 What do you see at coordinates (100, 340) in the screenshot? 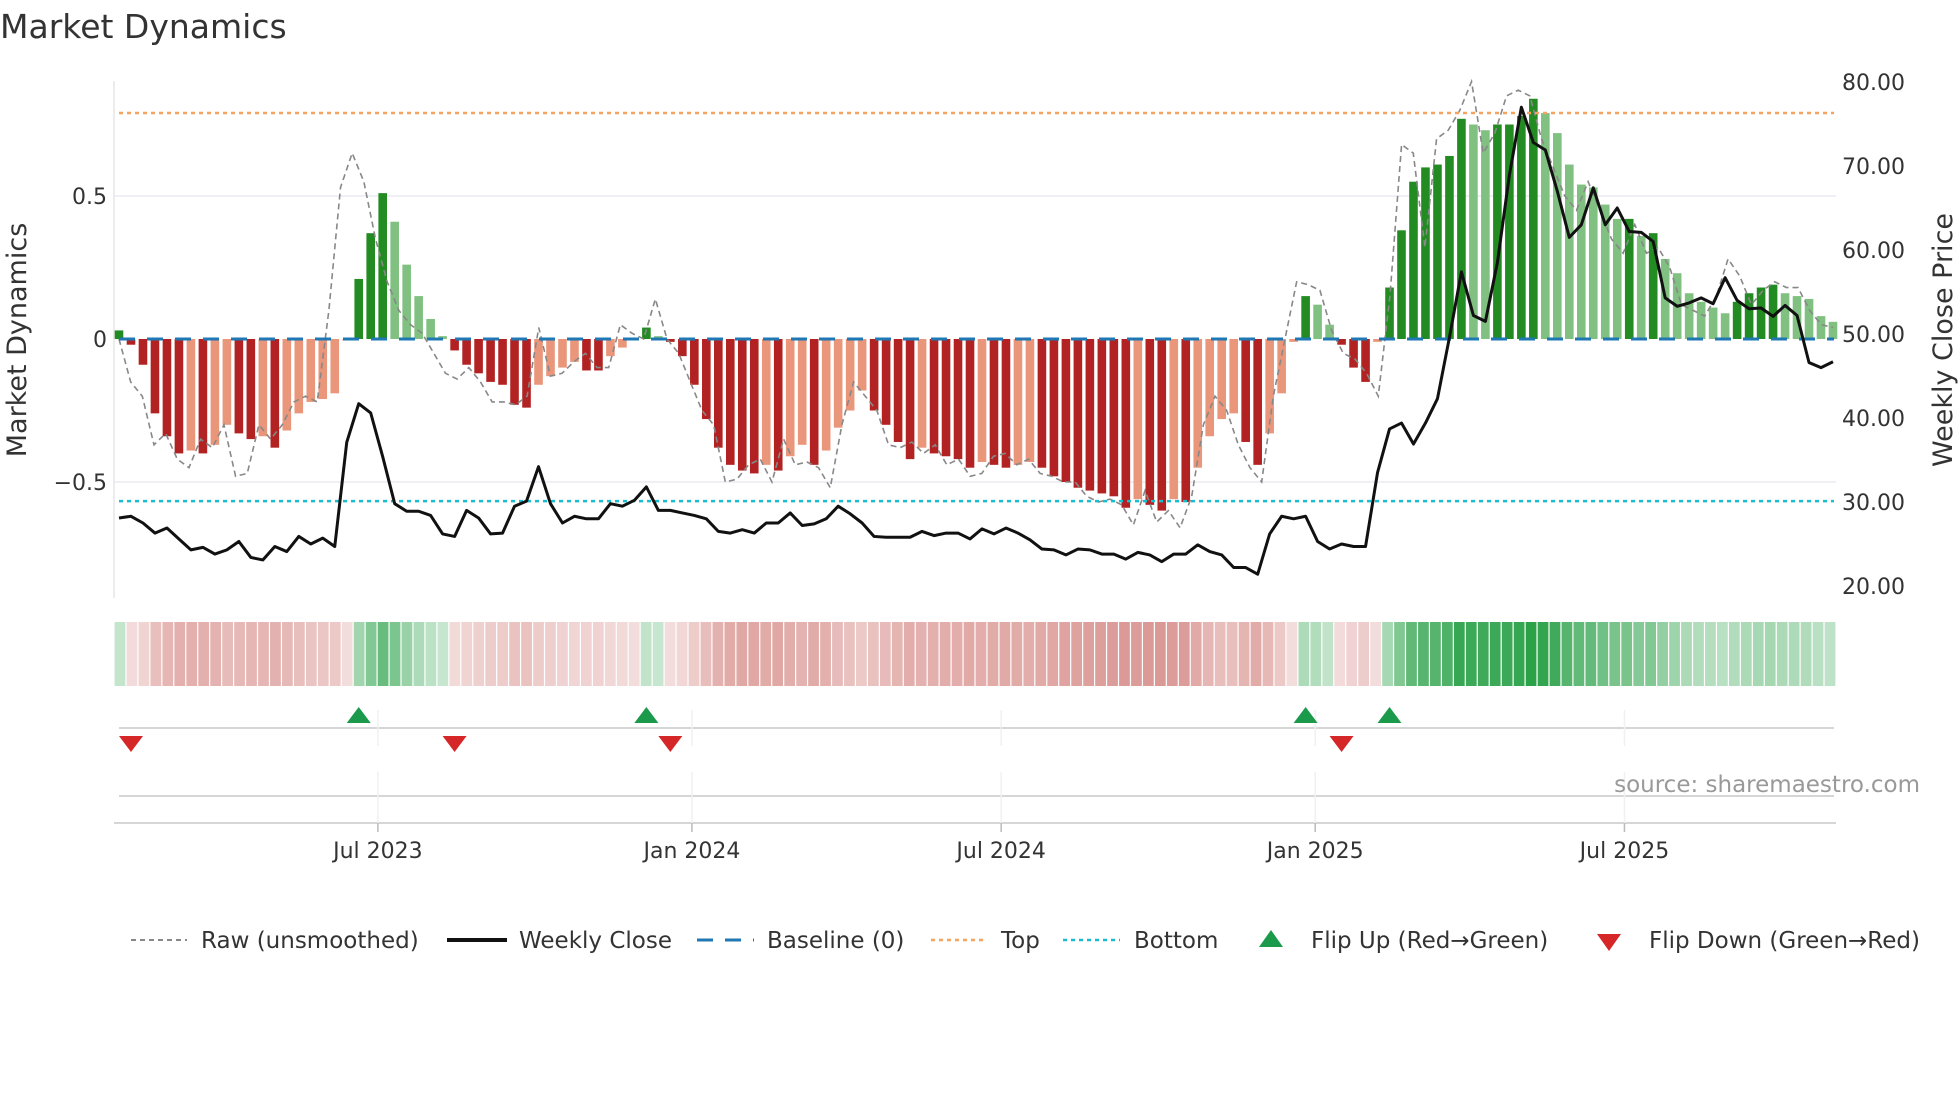
I see `y-tick-label: 0` at bounding box center [100, 340].